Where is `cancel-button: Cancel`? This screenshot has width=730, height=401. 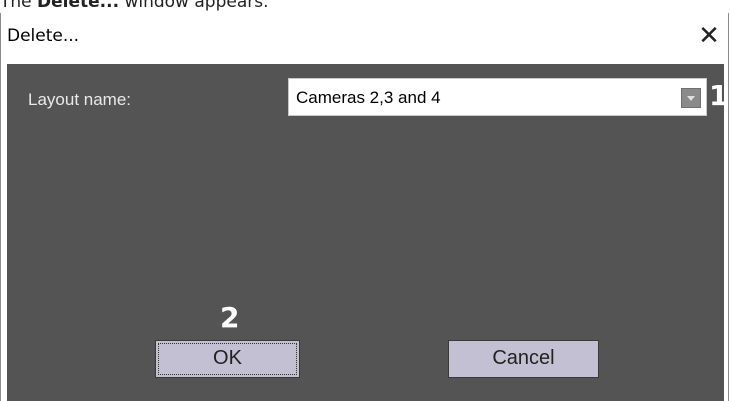
cancel-button: Cancel is located at coordinates (523, 359).